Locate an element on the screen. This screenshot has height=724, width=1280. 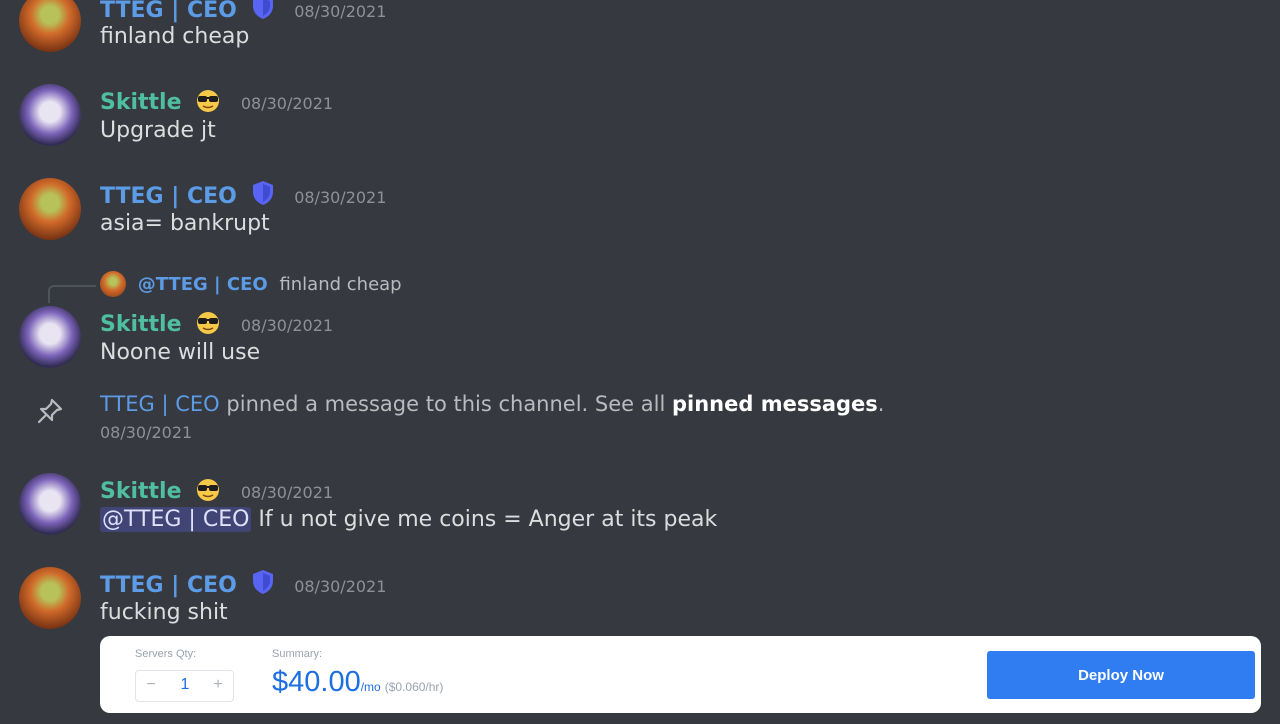
quantity-value: 1 is located at coordinates (185, 685).